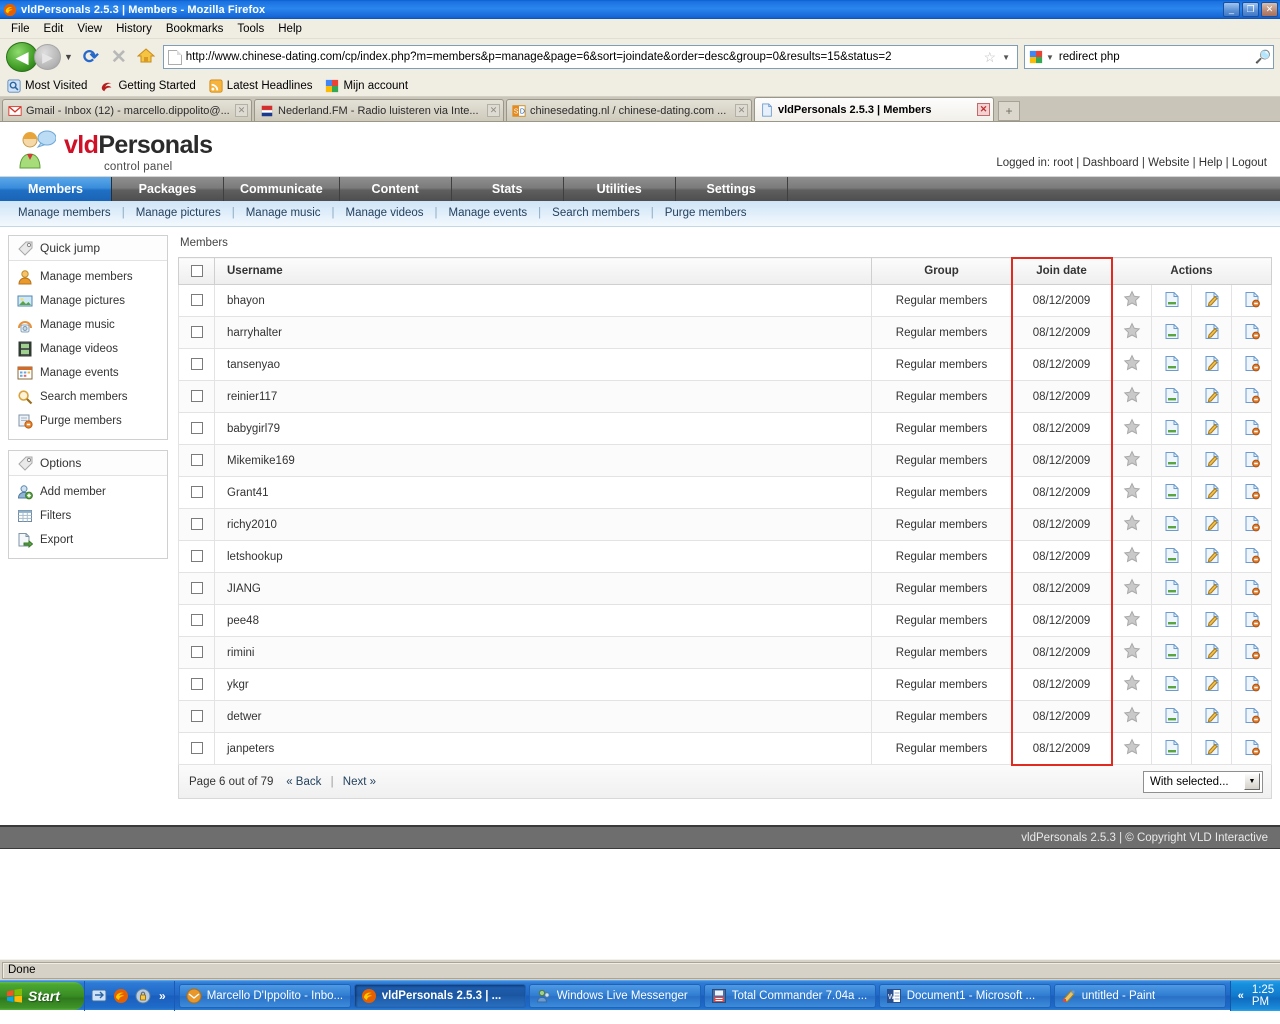 The image size is (1280, 1024). Describe the element at coordinates (20, 29) in the screenshot. I see `menu-item-file: File` at that location.